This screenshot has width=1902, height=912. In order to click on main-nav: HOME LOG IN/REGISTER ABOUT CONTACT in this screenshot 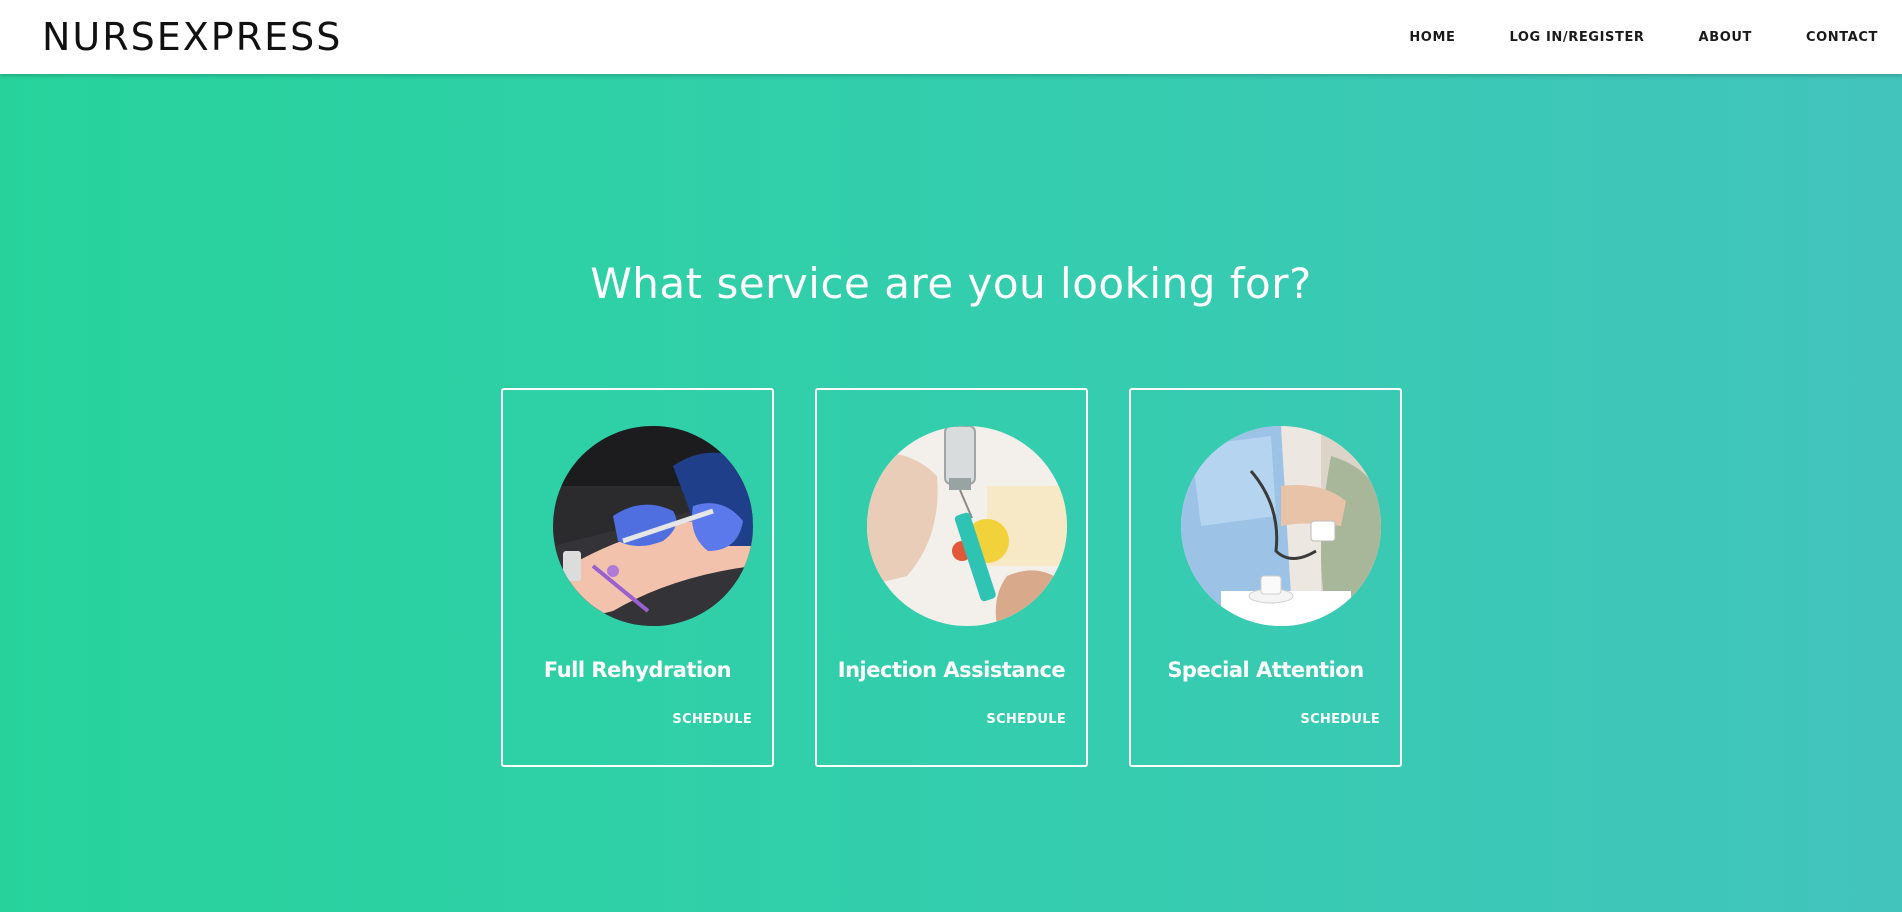, I will do `click(1630, 37)`.